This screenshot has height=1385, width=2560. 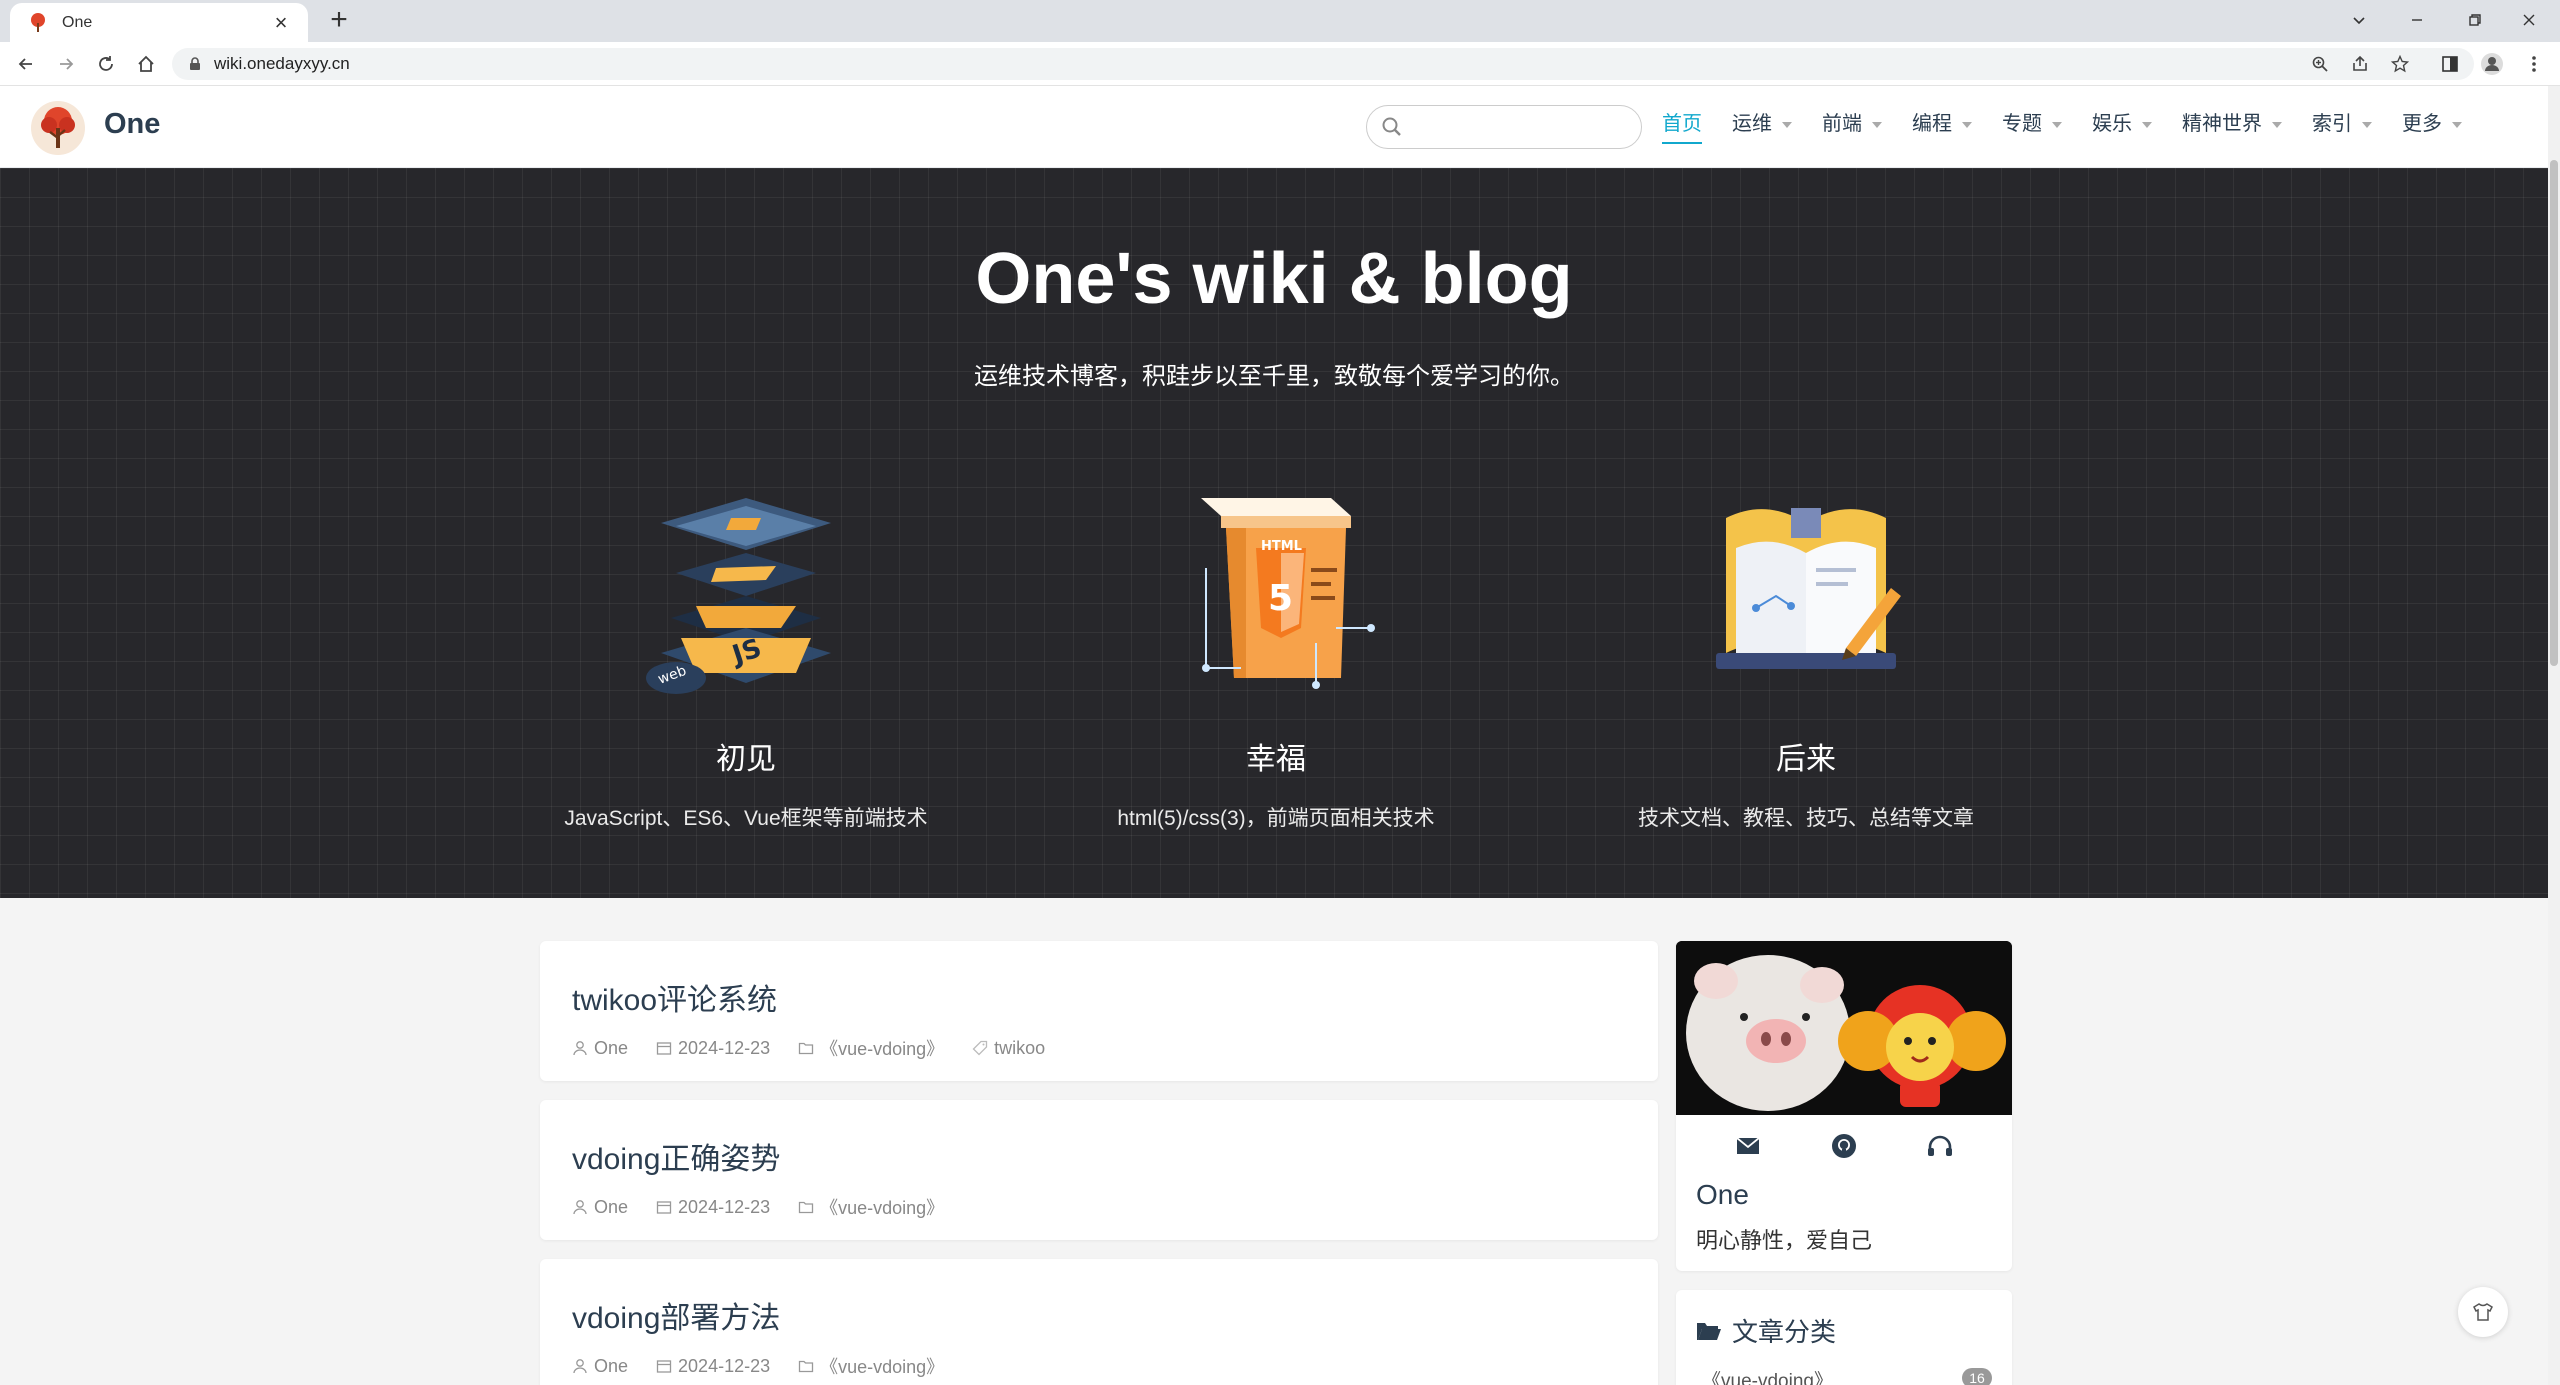 I want to click on post-meta: One 2024-12-23 《vue-vdoing》, so click(x=772, y=1207).